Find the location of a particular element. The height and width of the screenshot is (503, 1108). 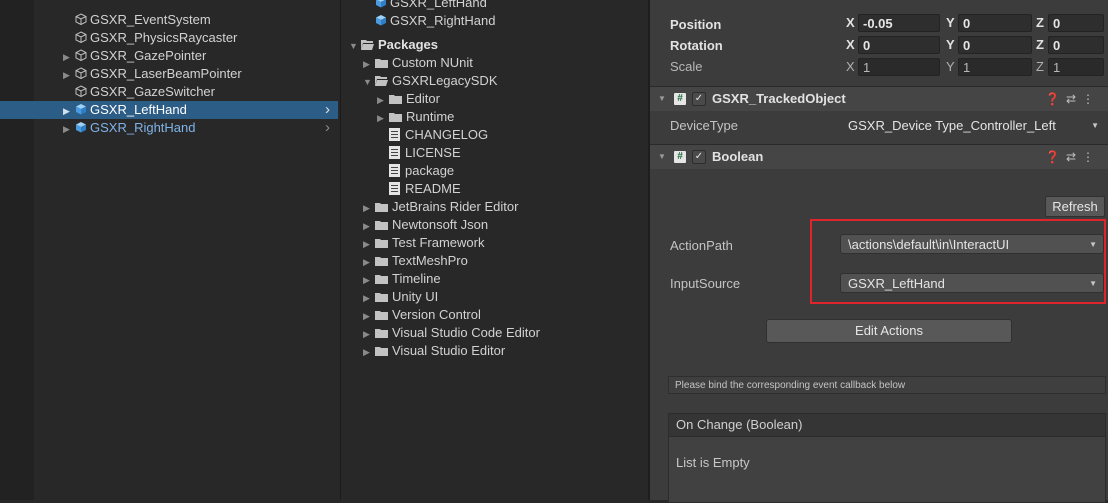

project-item: ▶ Custom NUnit is located at coordinates (418, 63).